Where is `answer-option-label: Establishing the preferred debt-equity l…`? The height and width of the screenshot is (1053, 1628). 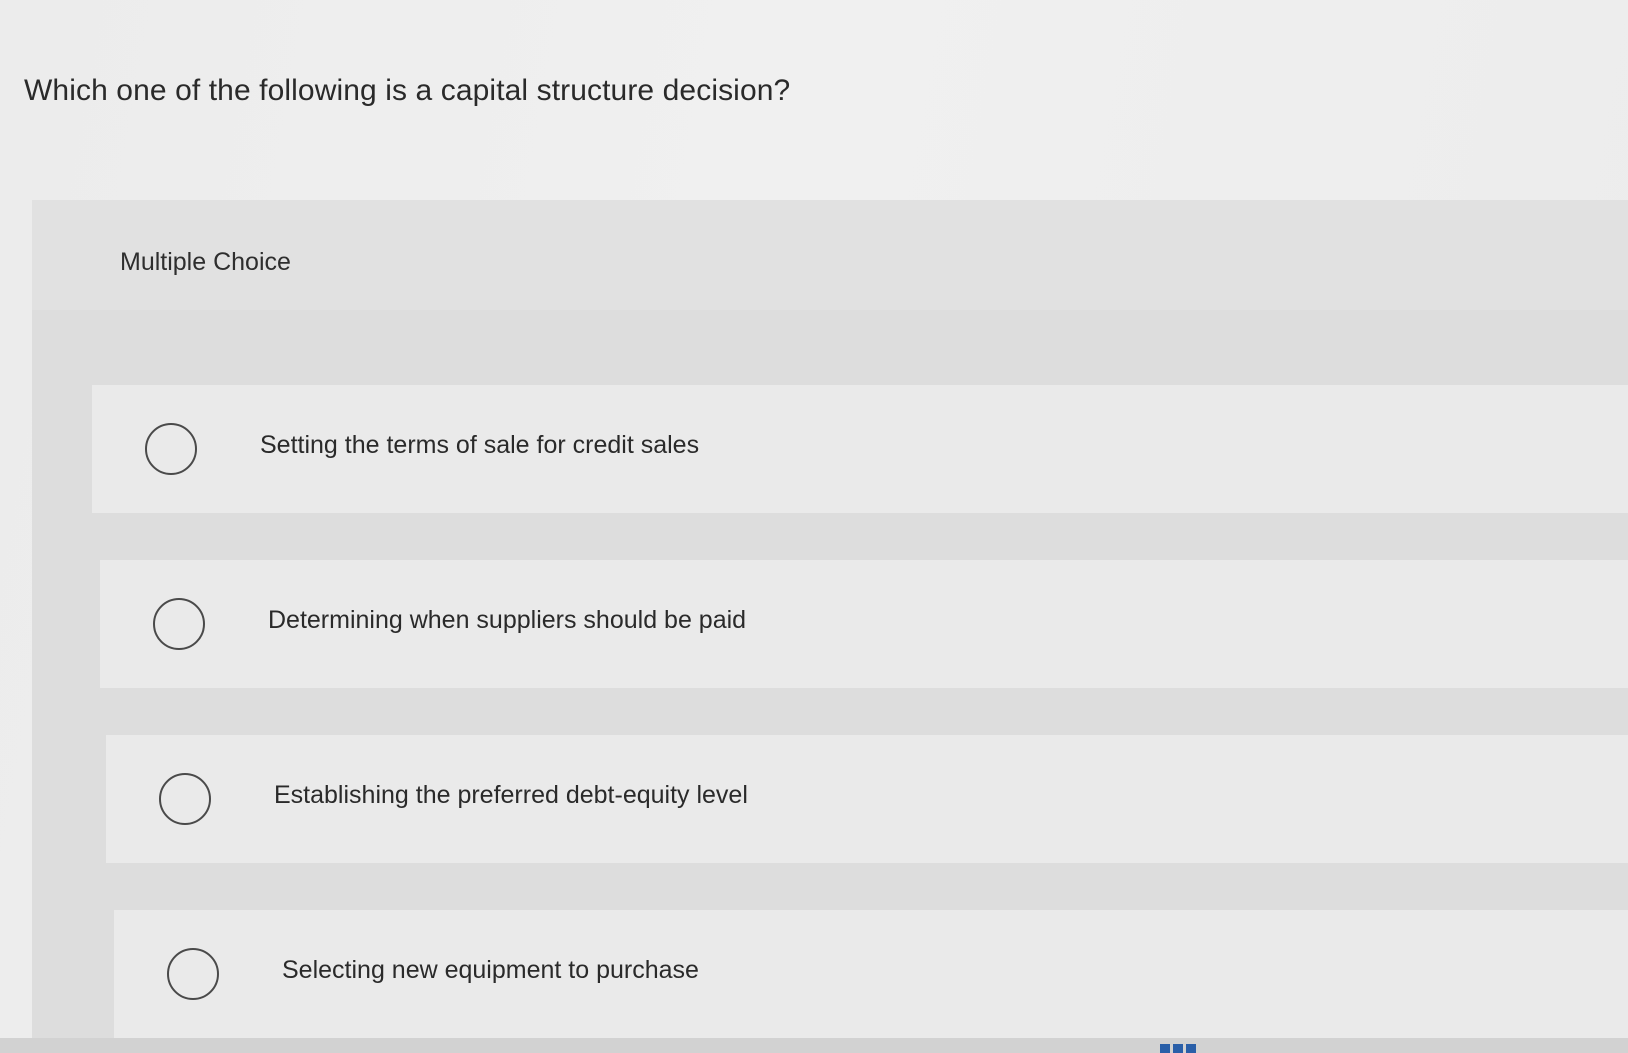 answer-option-label: Establishing the preferred debt-equity l… is located at coordinates (511, 795).